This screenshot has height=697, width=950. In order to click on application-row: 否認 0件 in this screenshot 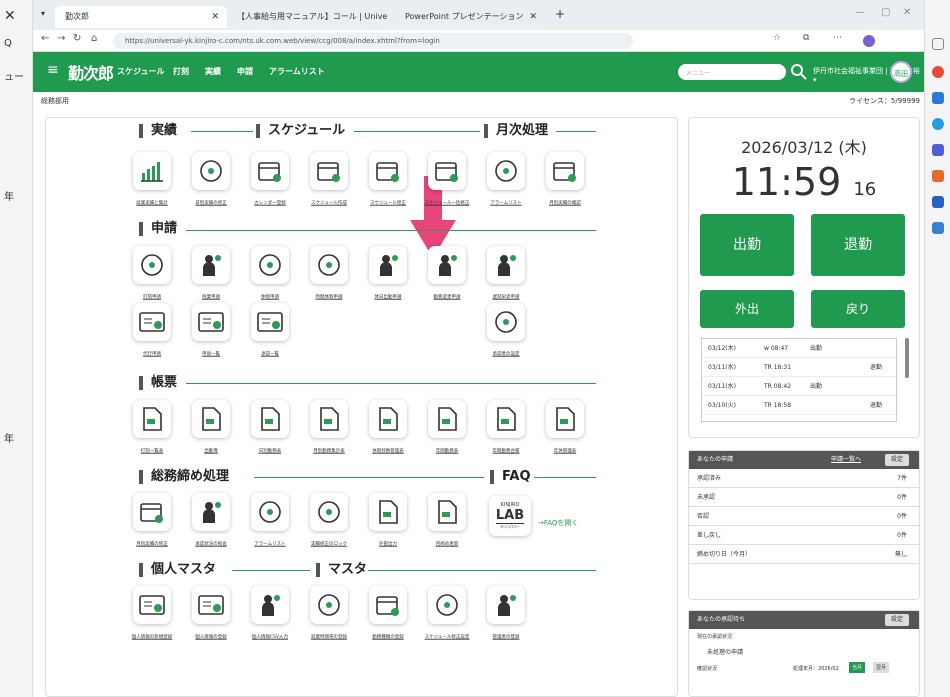, I will do `click(804, 516)`.